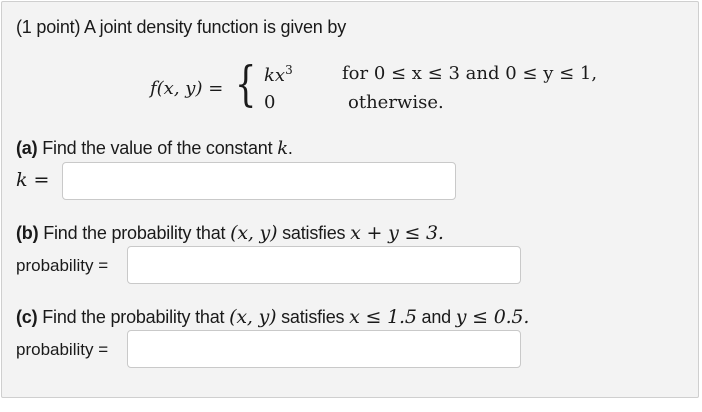  Describe the element at coordinates (154, 148) in the screenshot. I see `part-a-question: (a) Find the value of the constant k.` at that location.